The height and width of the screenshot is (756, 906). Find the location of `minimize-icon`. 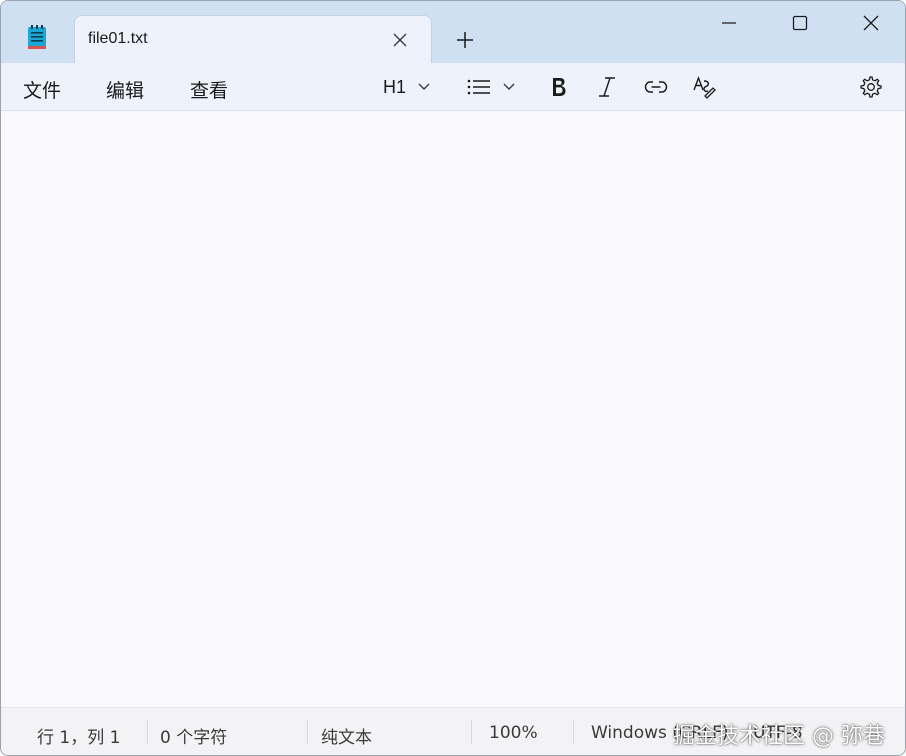

minimize-icon is located at coordinates (729, 23).